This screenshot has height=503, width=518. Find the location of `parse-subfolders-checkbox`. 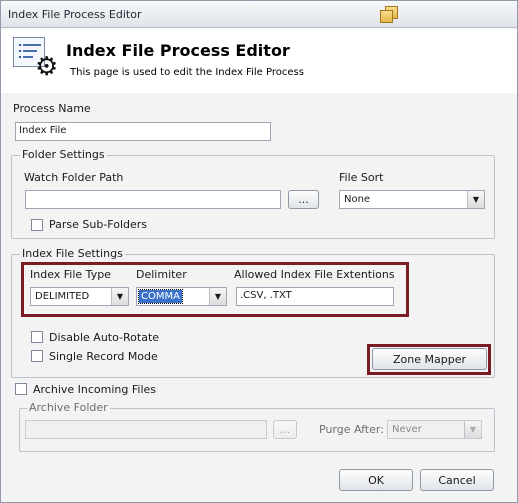

parse-subfolders-checkbox is located at coordinates (37, 225).